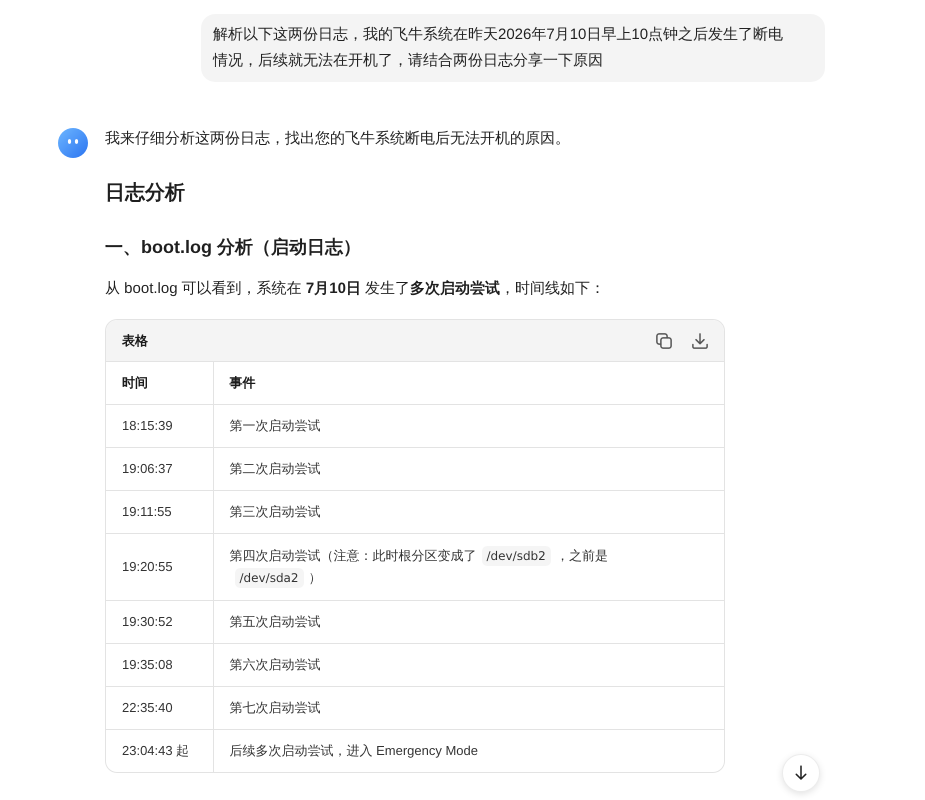 Image resolution: width=925 pixels, height=800 pixels. What do you see at coordinates (468, 708) in the screenshot?
I see `table-cell: 第七次启动尝试` at bounding box center [468, 708].